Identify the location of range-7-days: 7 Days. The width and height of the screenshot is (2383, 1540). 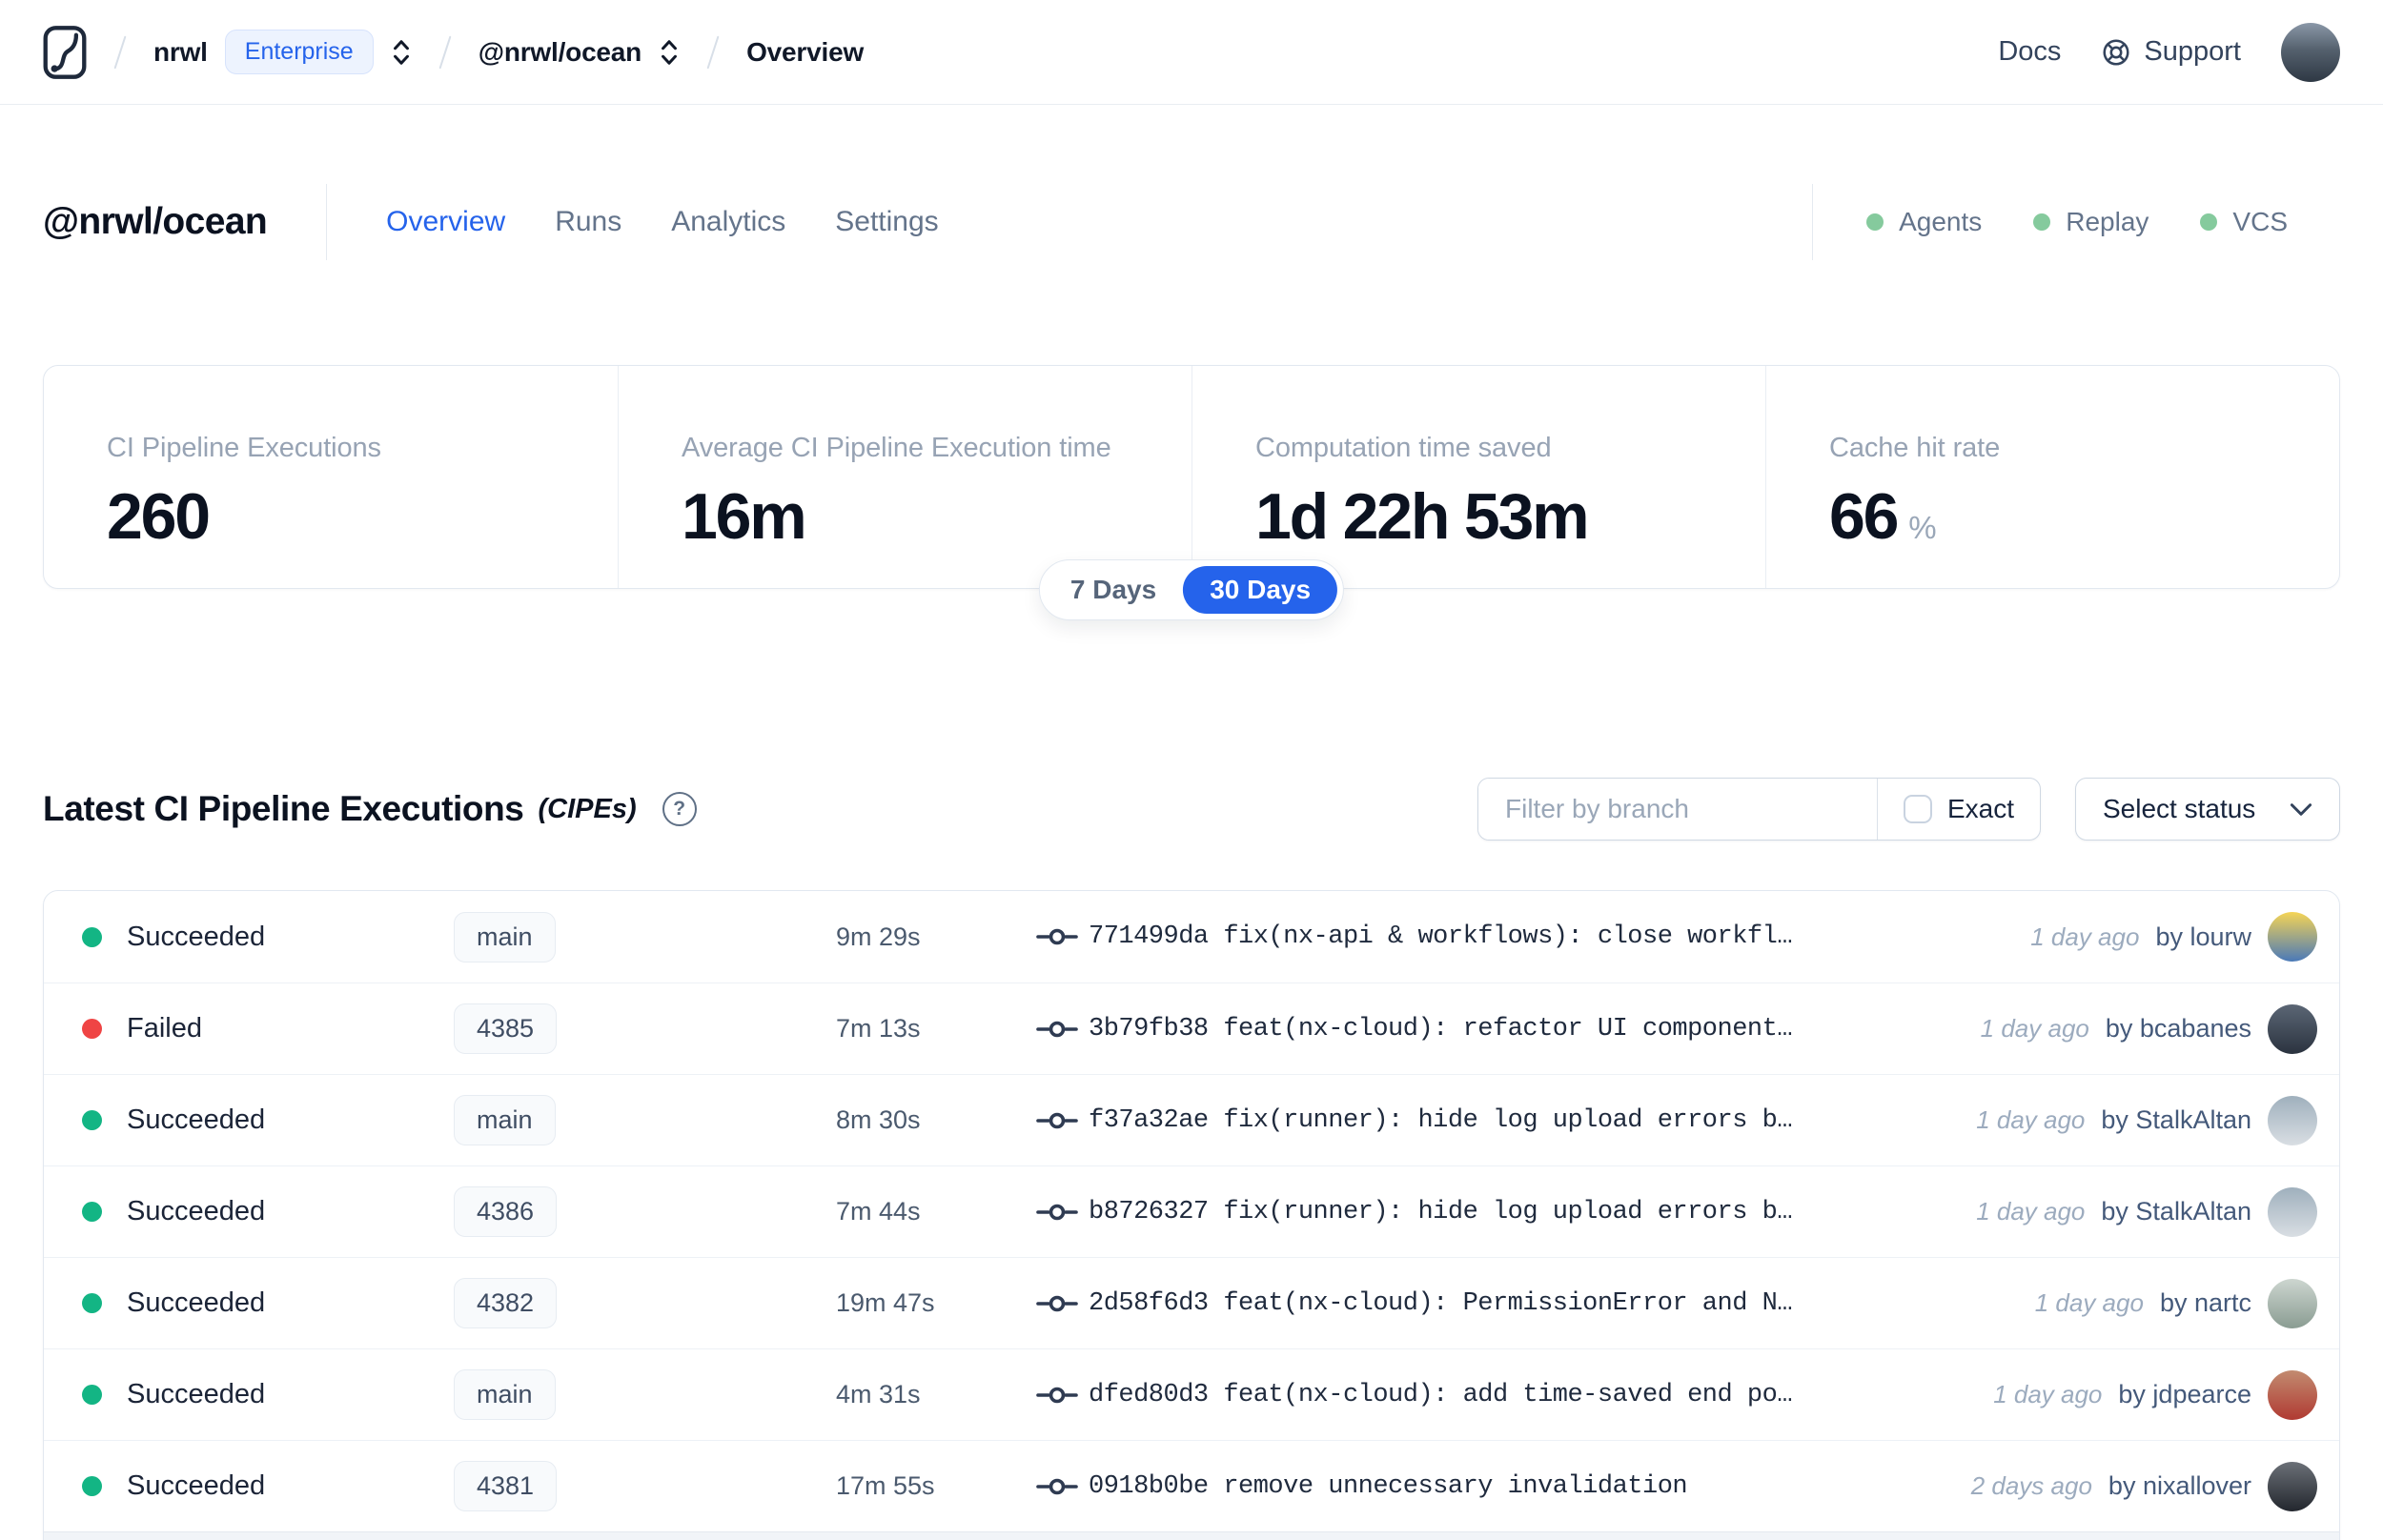
(1114, 590).